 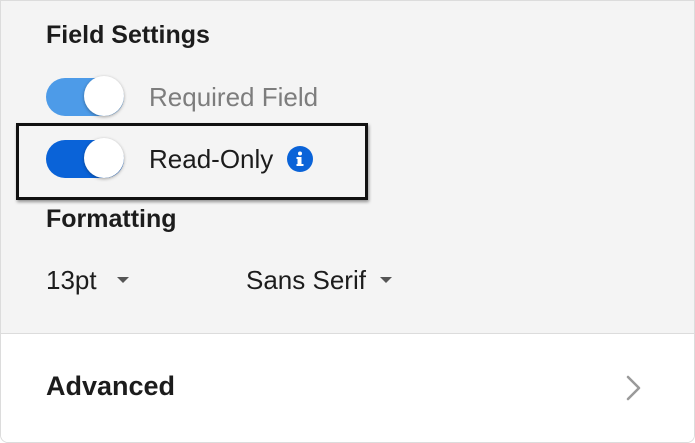 I want to click on advanced-label: Advanced, so click(x=111, y=386).